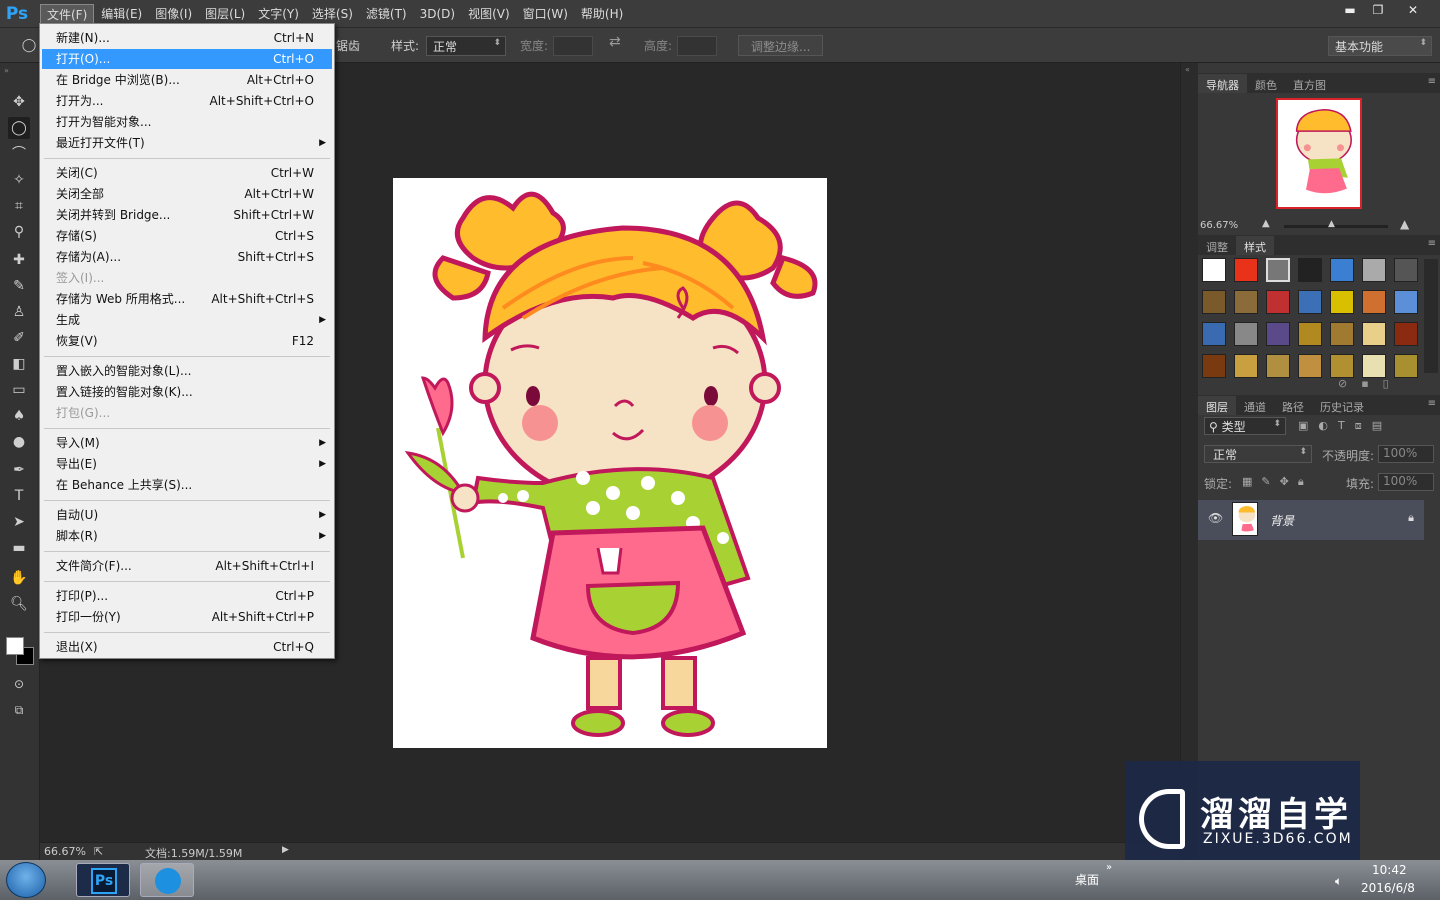  I want to click on ellipse-marquee-tool-icon: ◯, so click(19, 128).